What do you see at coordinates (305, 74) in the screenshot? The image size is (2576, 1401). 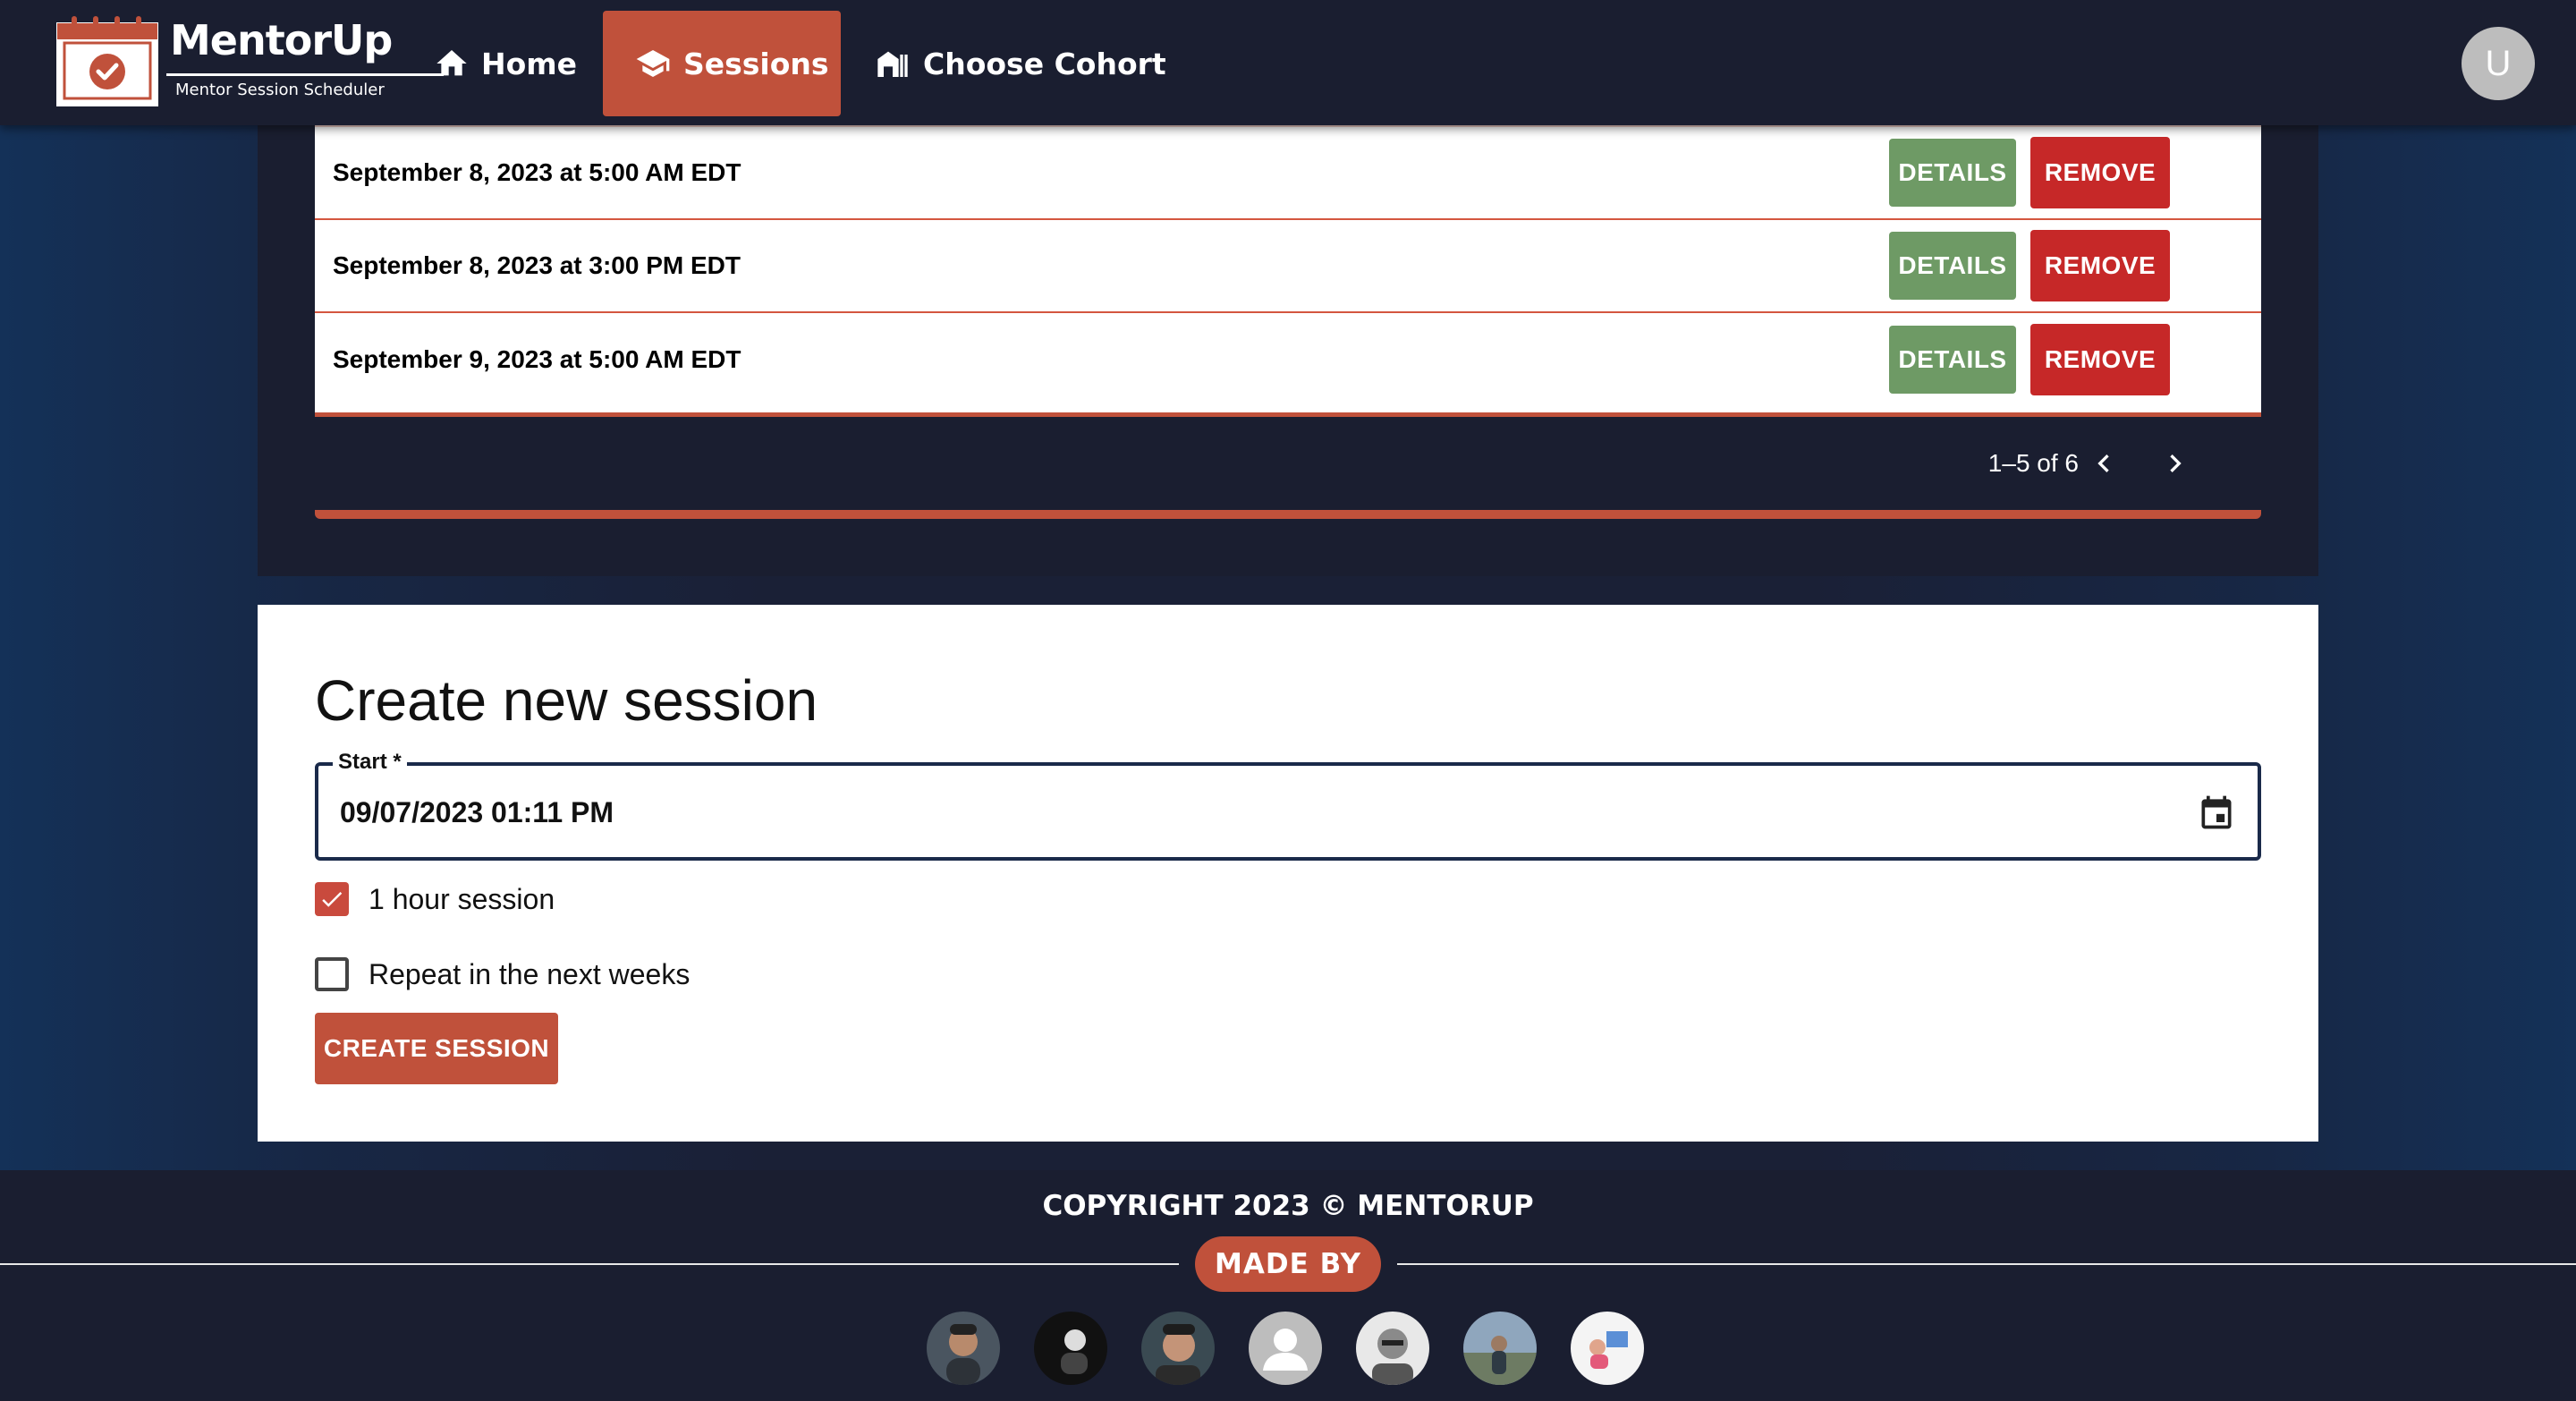 I see `brand-divider` at bounding box center [305, 74].